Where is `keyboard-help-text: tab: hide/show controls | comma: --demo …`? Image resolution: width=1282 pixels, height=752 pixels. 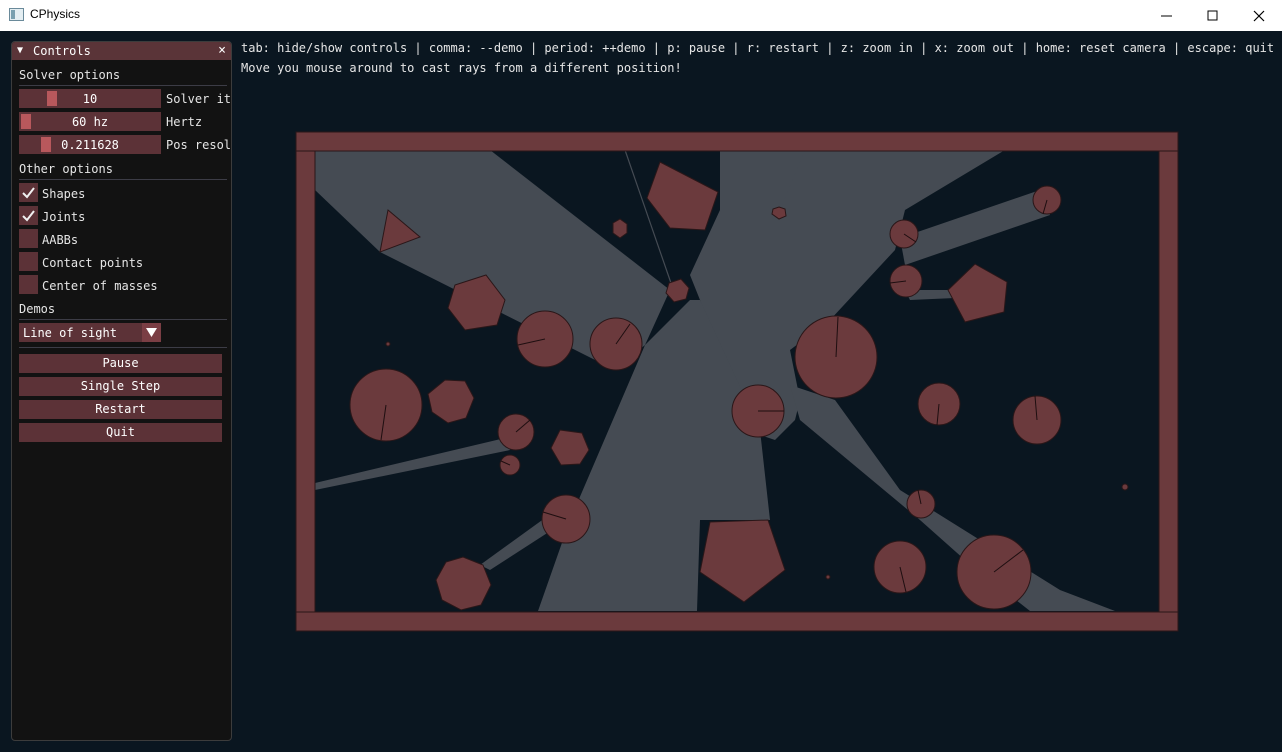 keyboard-help-text: tab: hide/show controls | comma: --demo … is located at coordinates (758, 48).